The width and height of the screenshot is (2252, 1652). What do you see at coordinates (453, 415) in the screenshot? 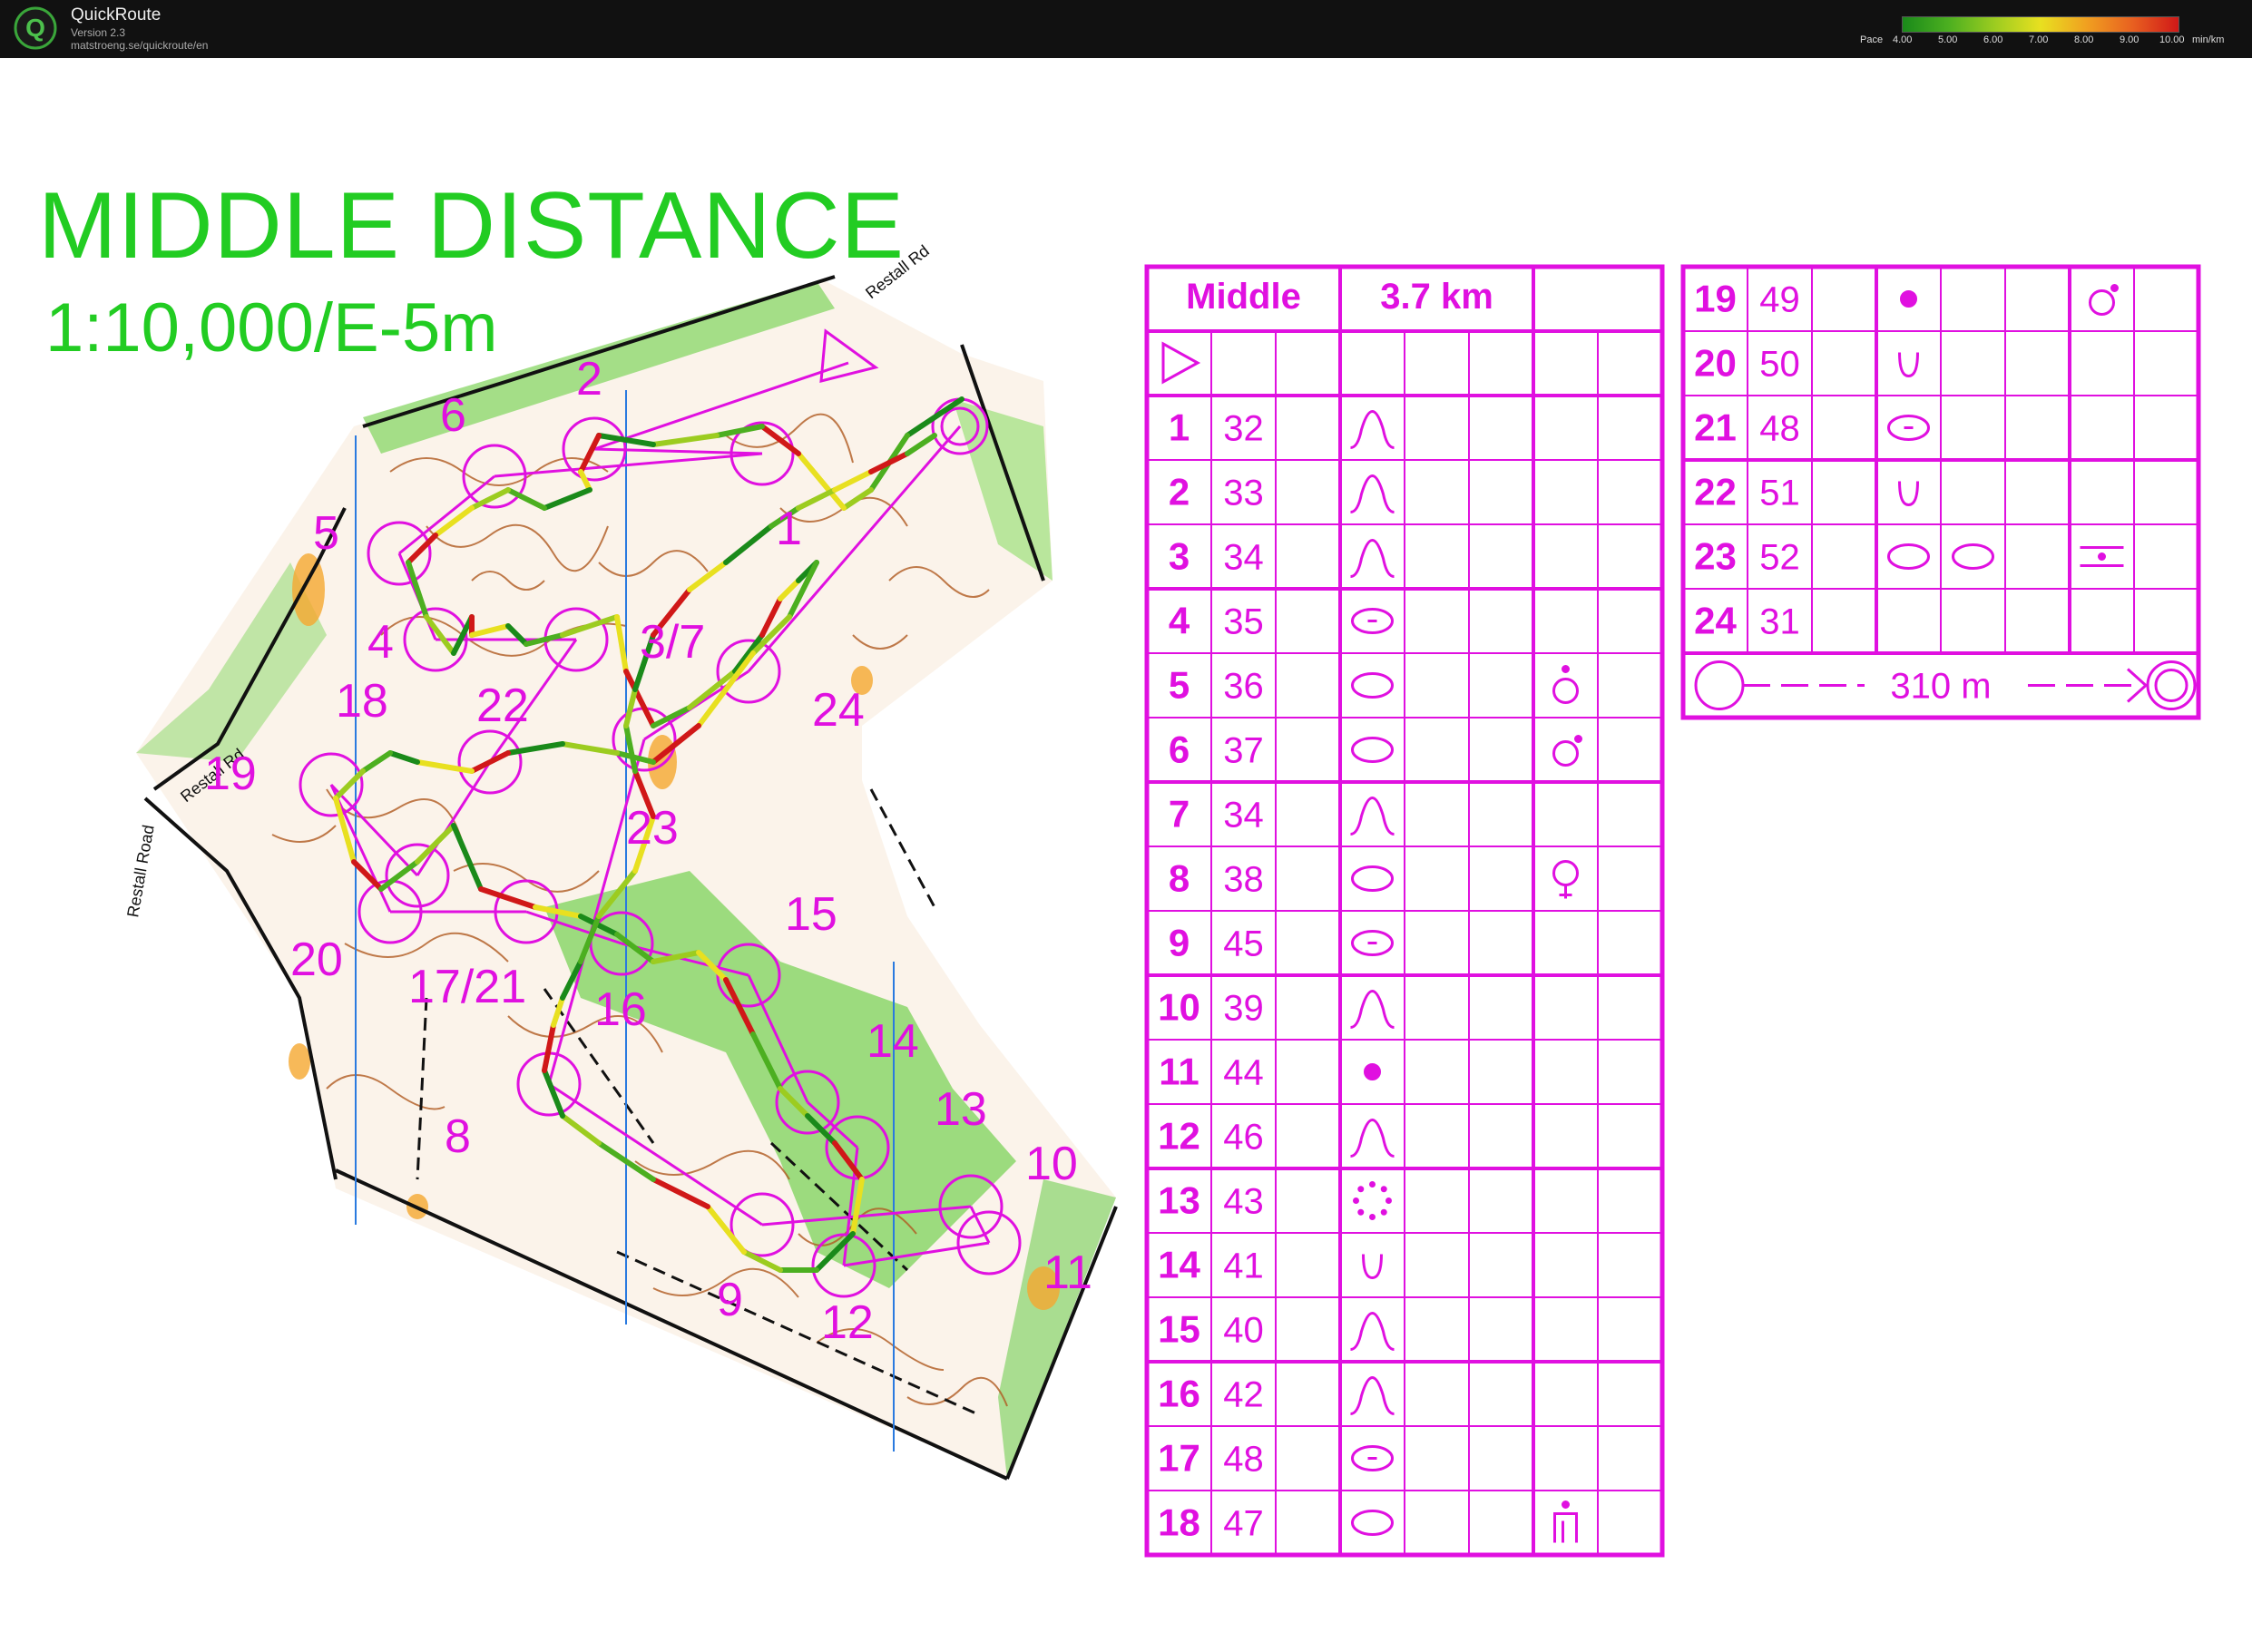
I see `control-label: 6` at bounding box center [453, 415].